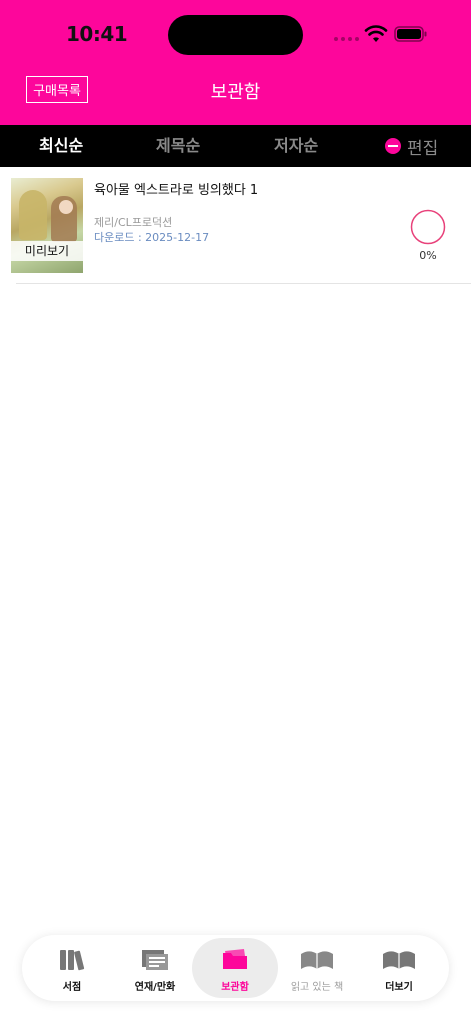  I want to click on tab-label: 읽고 있는 책, so click(317, 987).